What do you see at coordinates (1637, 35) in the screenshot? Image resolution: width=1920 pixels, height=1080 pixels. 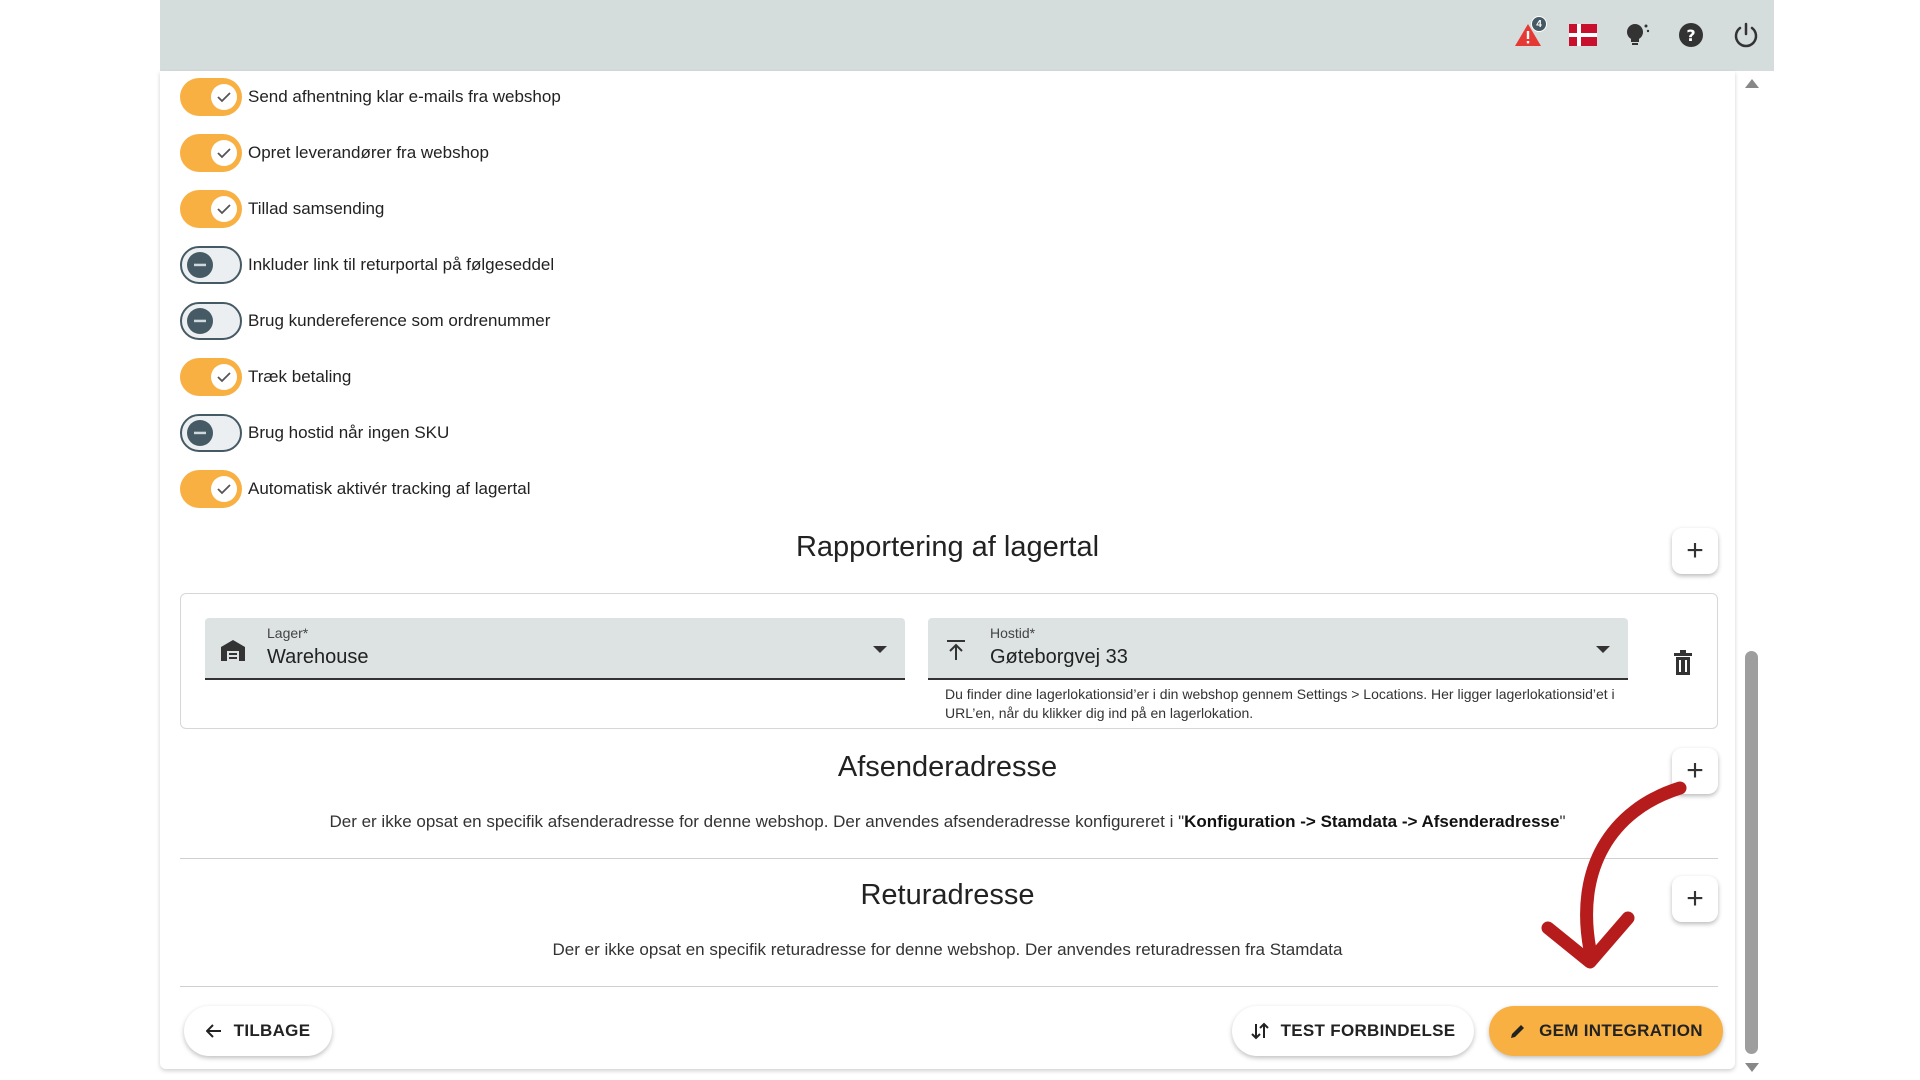 I see `theme-bulb-icon` at bounding box center [1637, 35].